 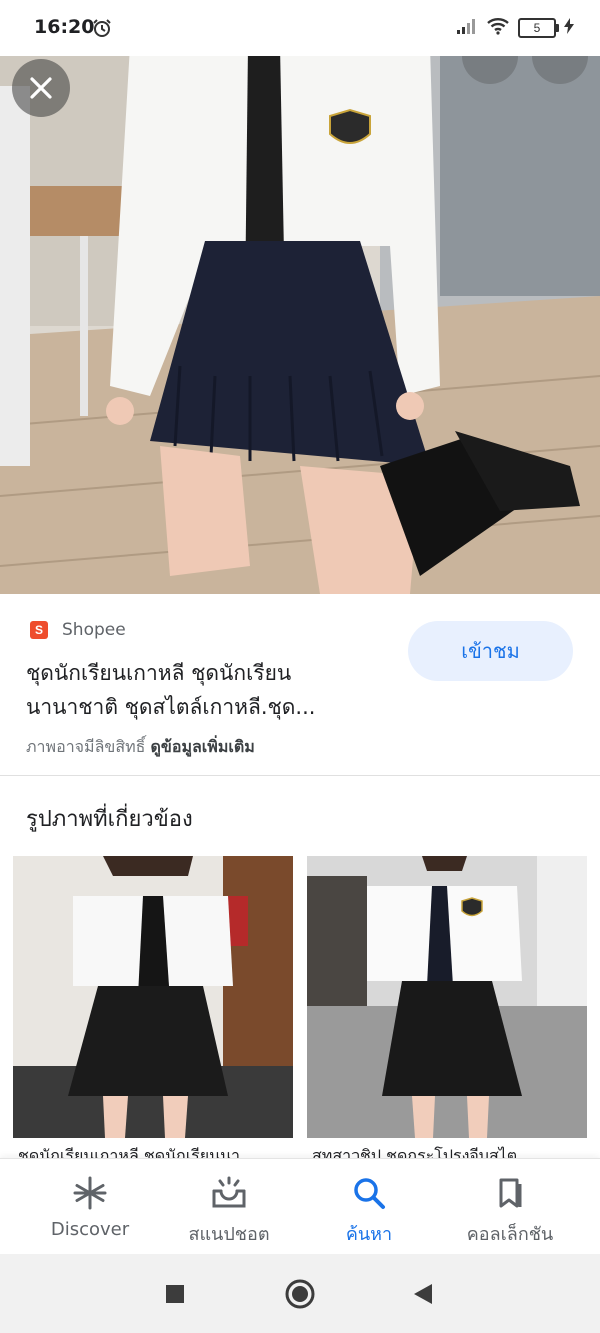 I want to click on system-navigation-bar, so click(x=300, y=1293).